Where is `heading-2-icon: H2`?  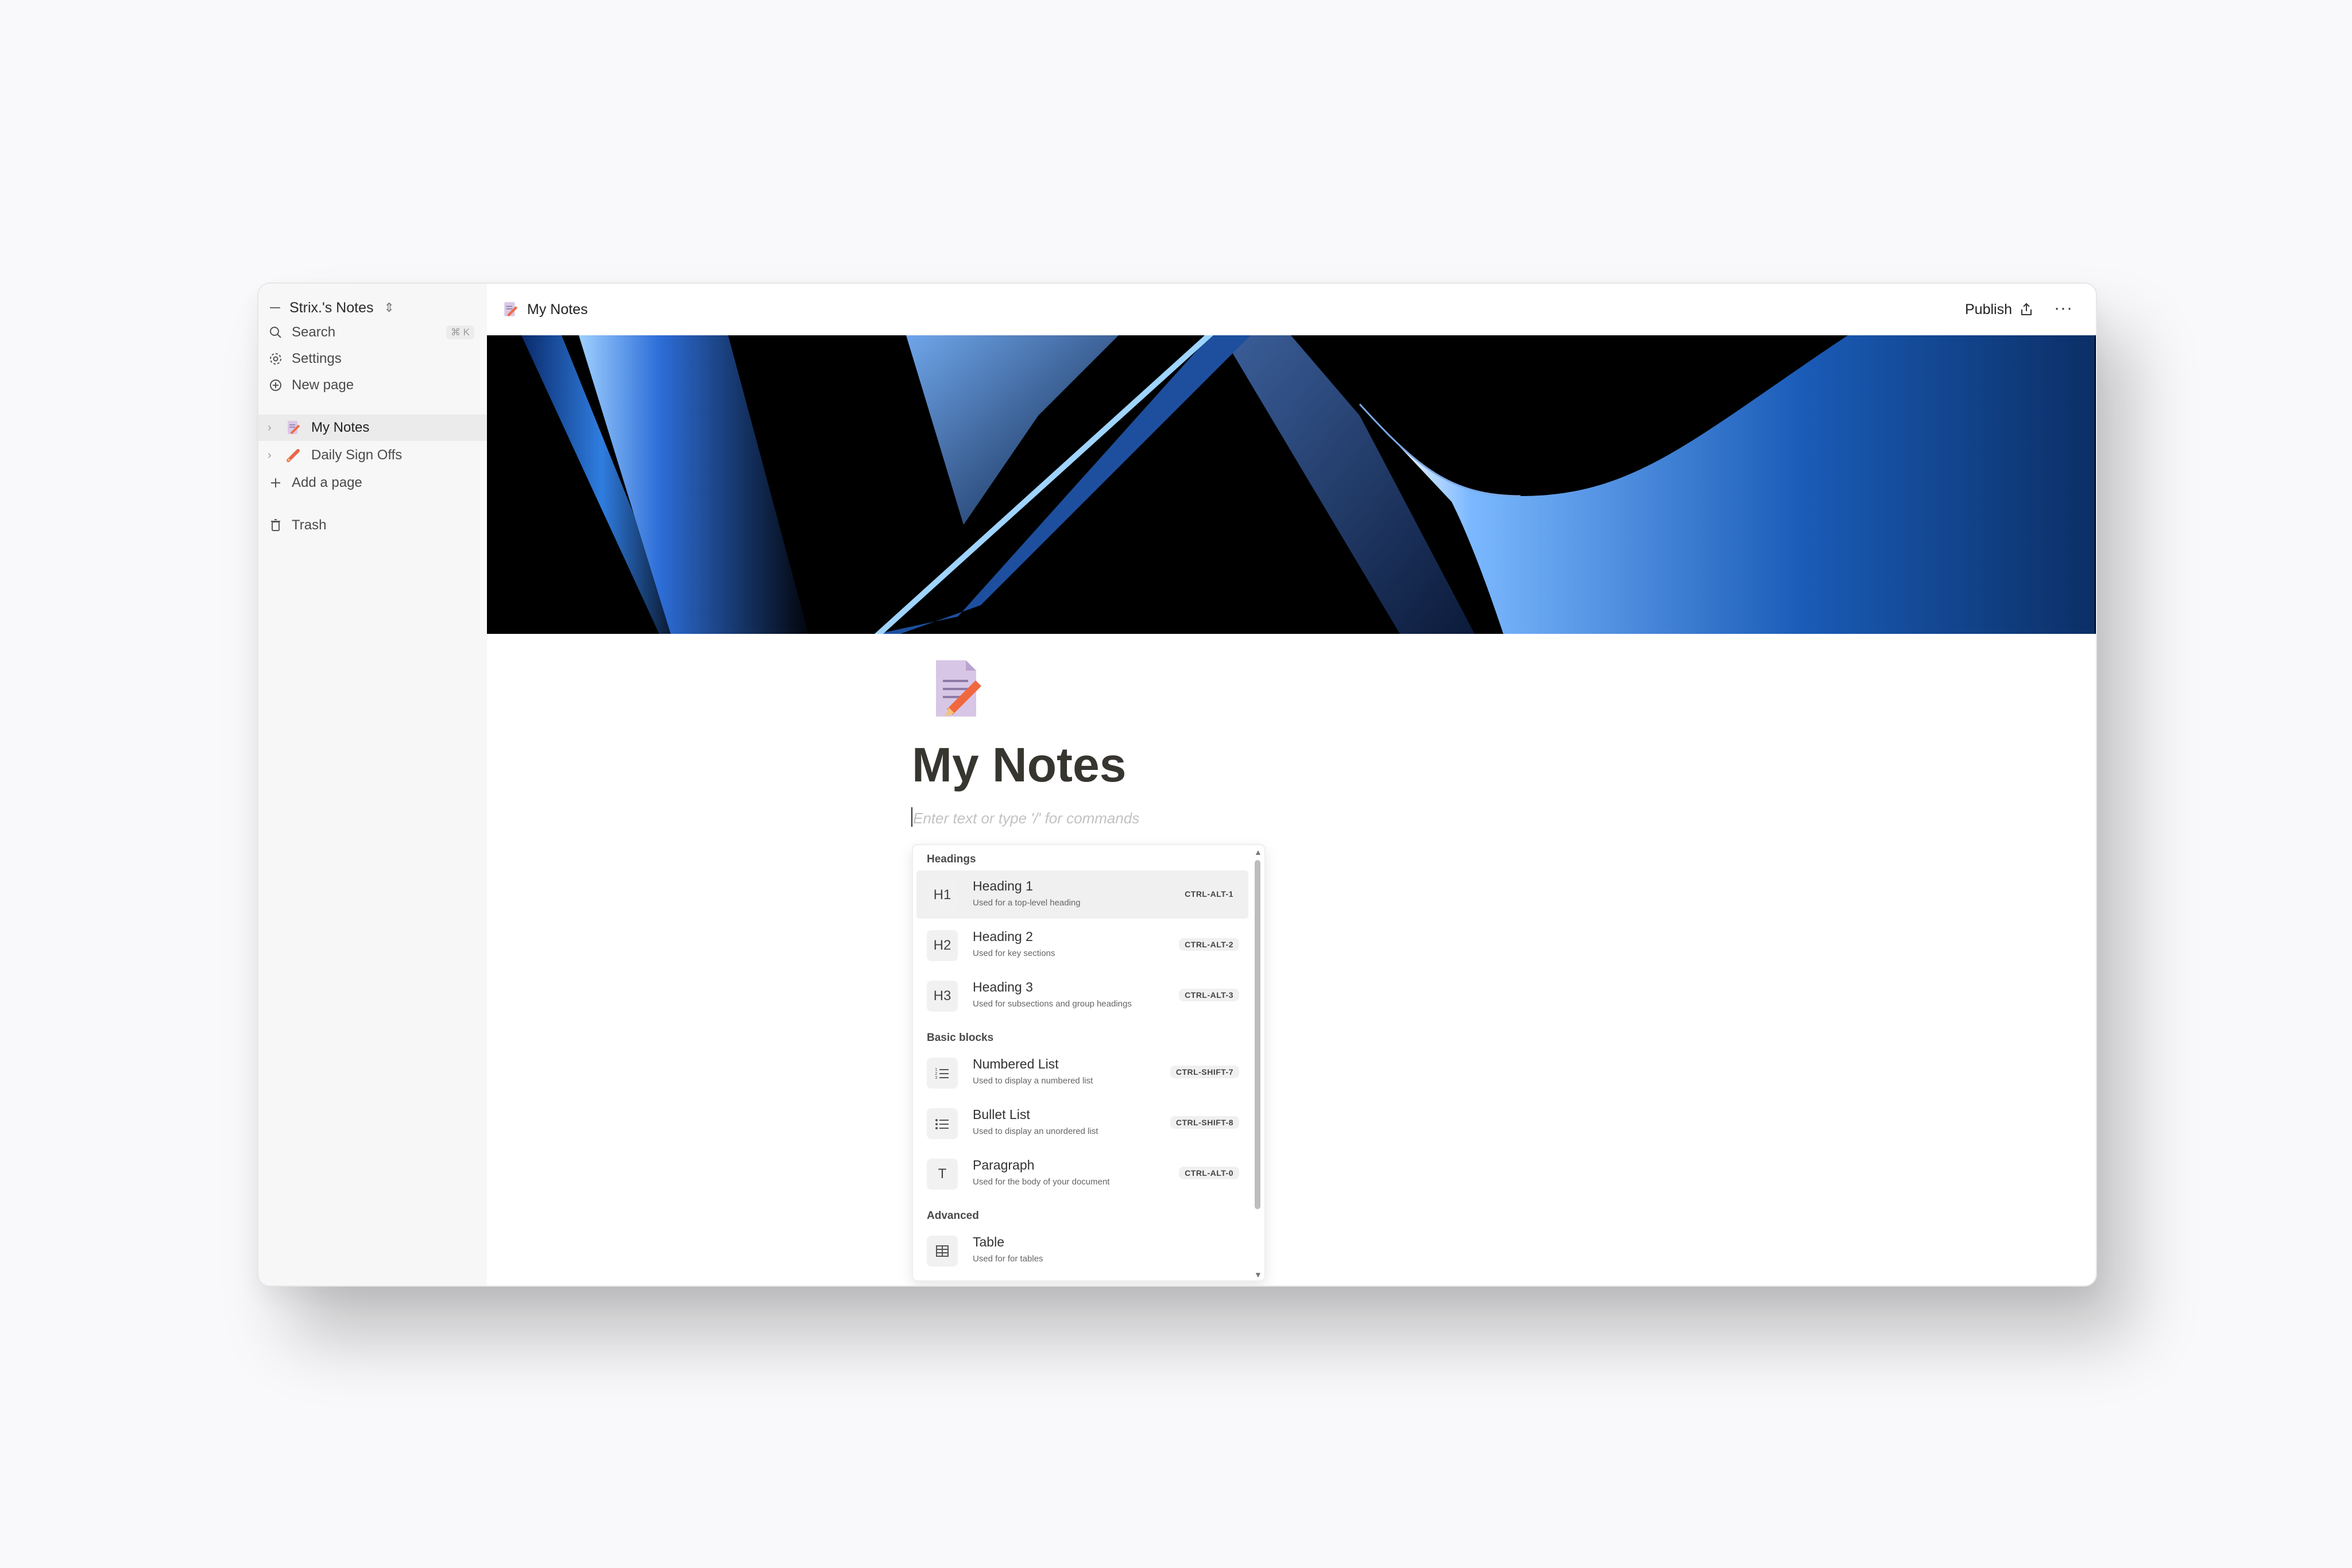 heading-2-icon: H2 is located at coordinates (942, 945).